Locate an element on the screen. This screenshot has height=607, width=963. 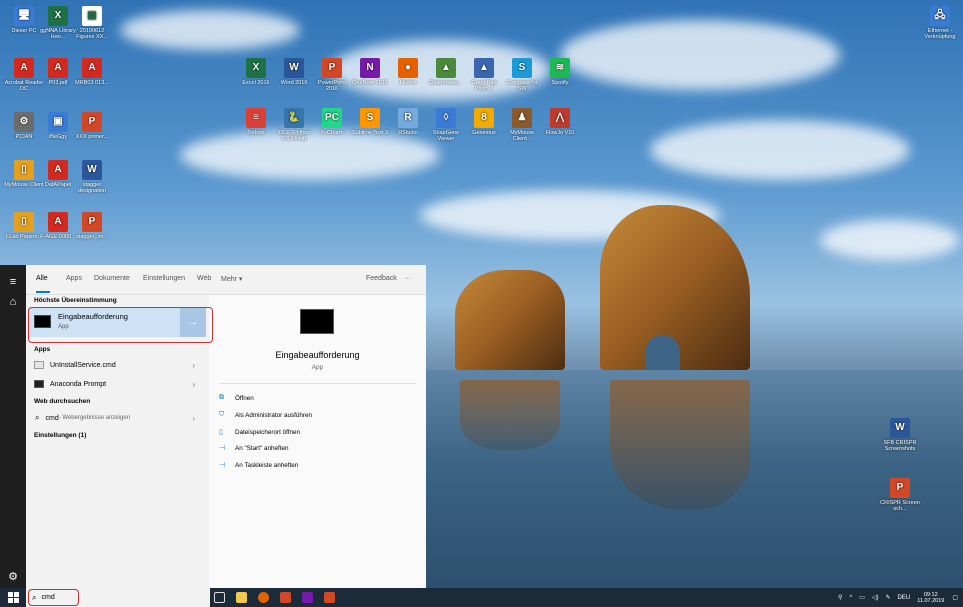
feedback-link: Feedback is located at coordinates (381, 278).